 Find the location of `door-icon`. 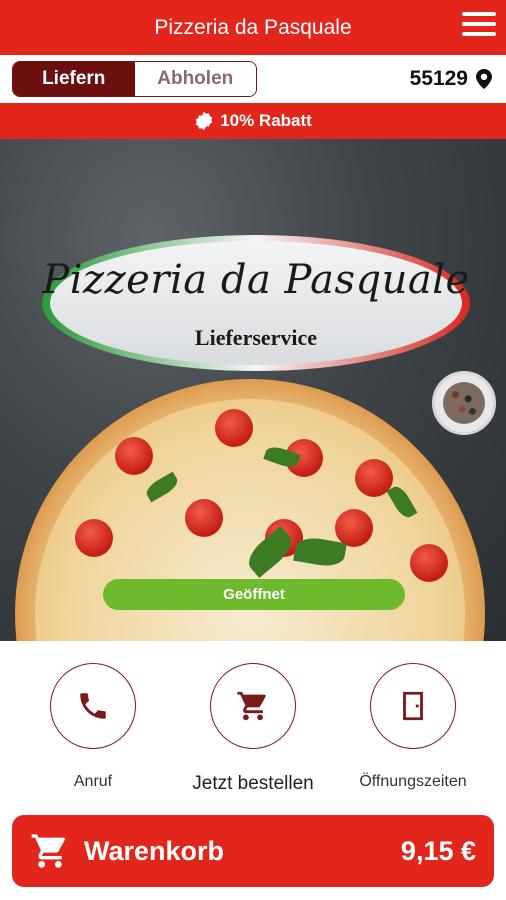

door-icon is located at coordinates (413, 706).